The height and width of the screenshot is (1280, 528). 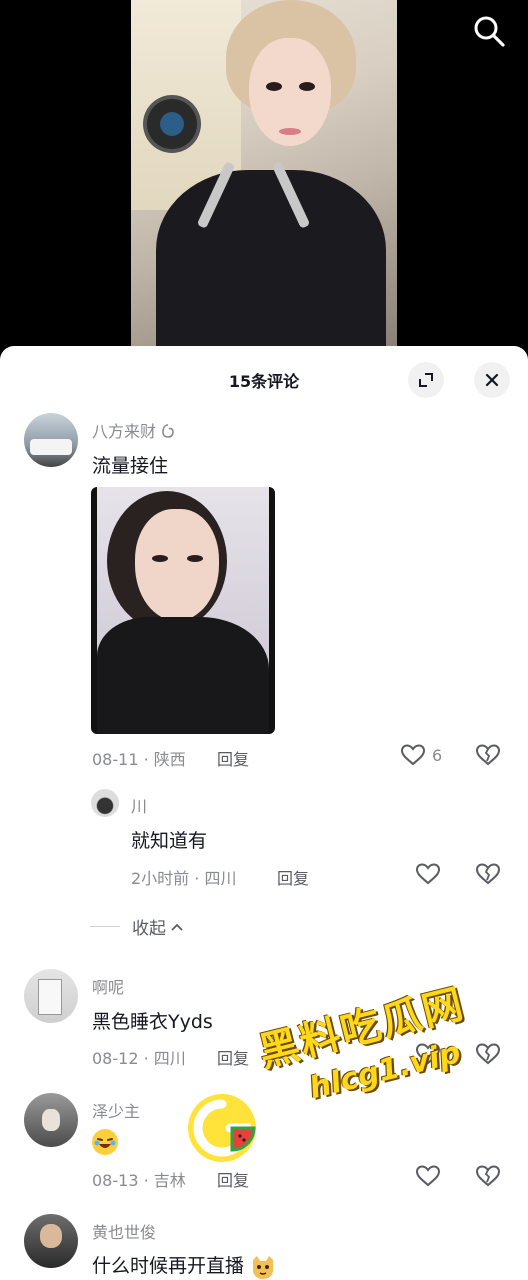 What do you see at coordinates (263, 1267) in the screenshot?
I see `cat-emoji-icon` at bounding box center [263, 1267].